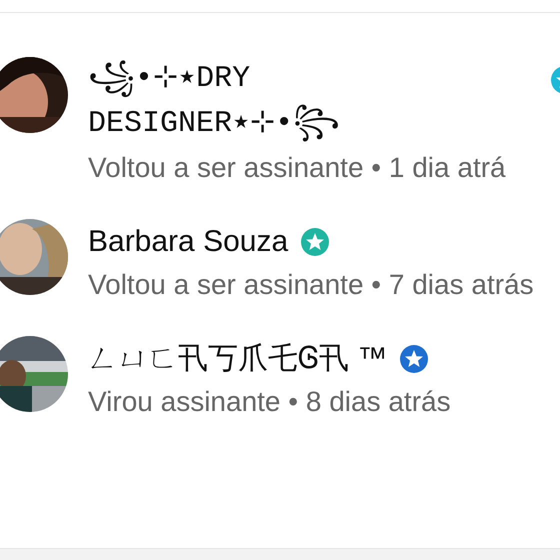 This screenshot has height=560, width=560. I want to click on subscriber-name: ㄥㄩㄈ卂丂爪乇Ꮆ卂 ™, so click(238, 359).